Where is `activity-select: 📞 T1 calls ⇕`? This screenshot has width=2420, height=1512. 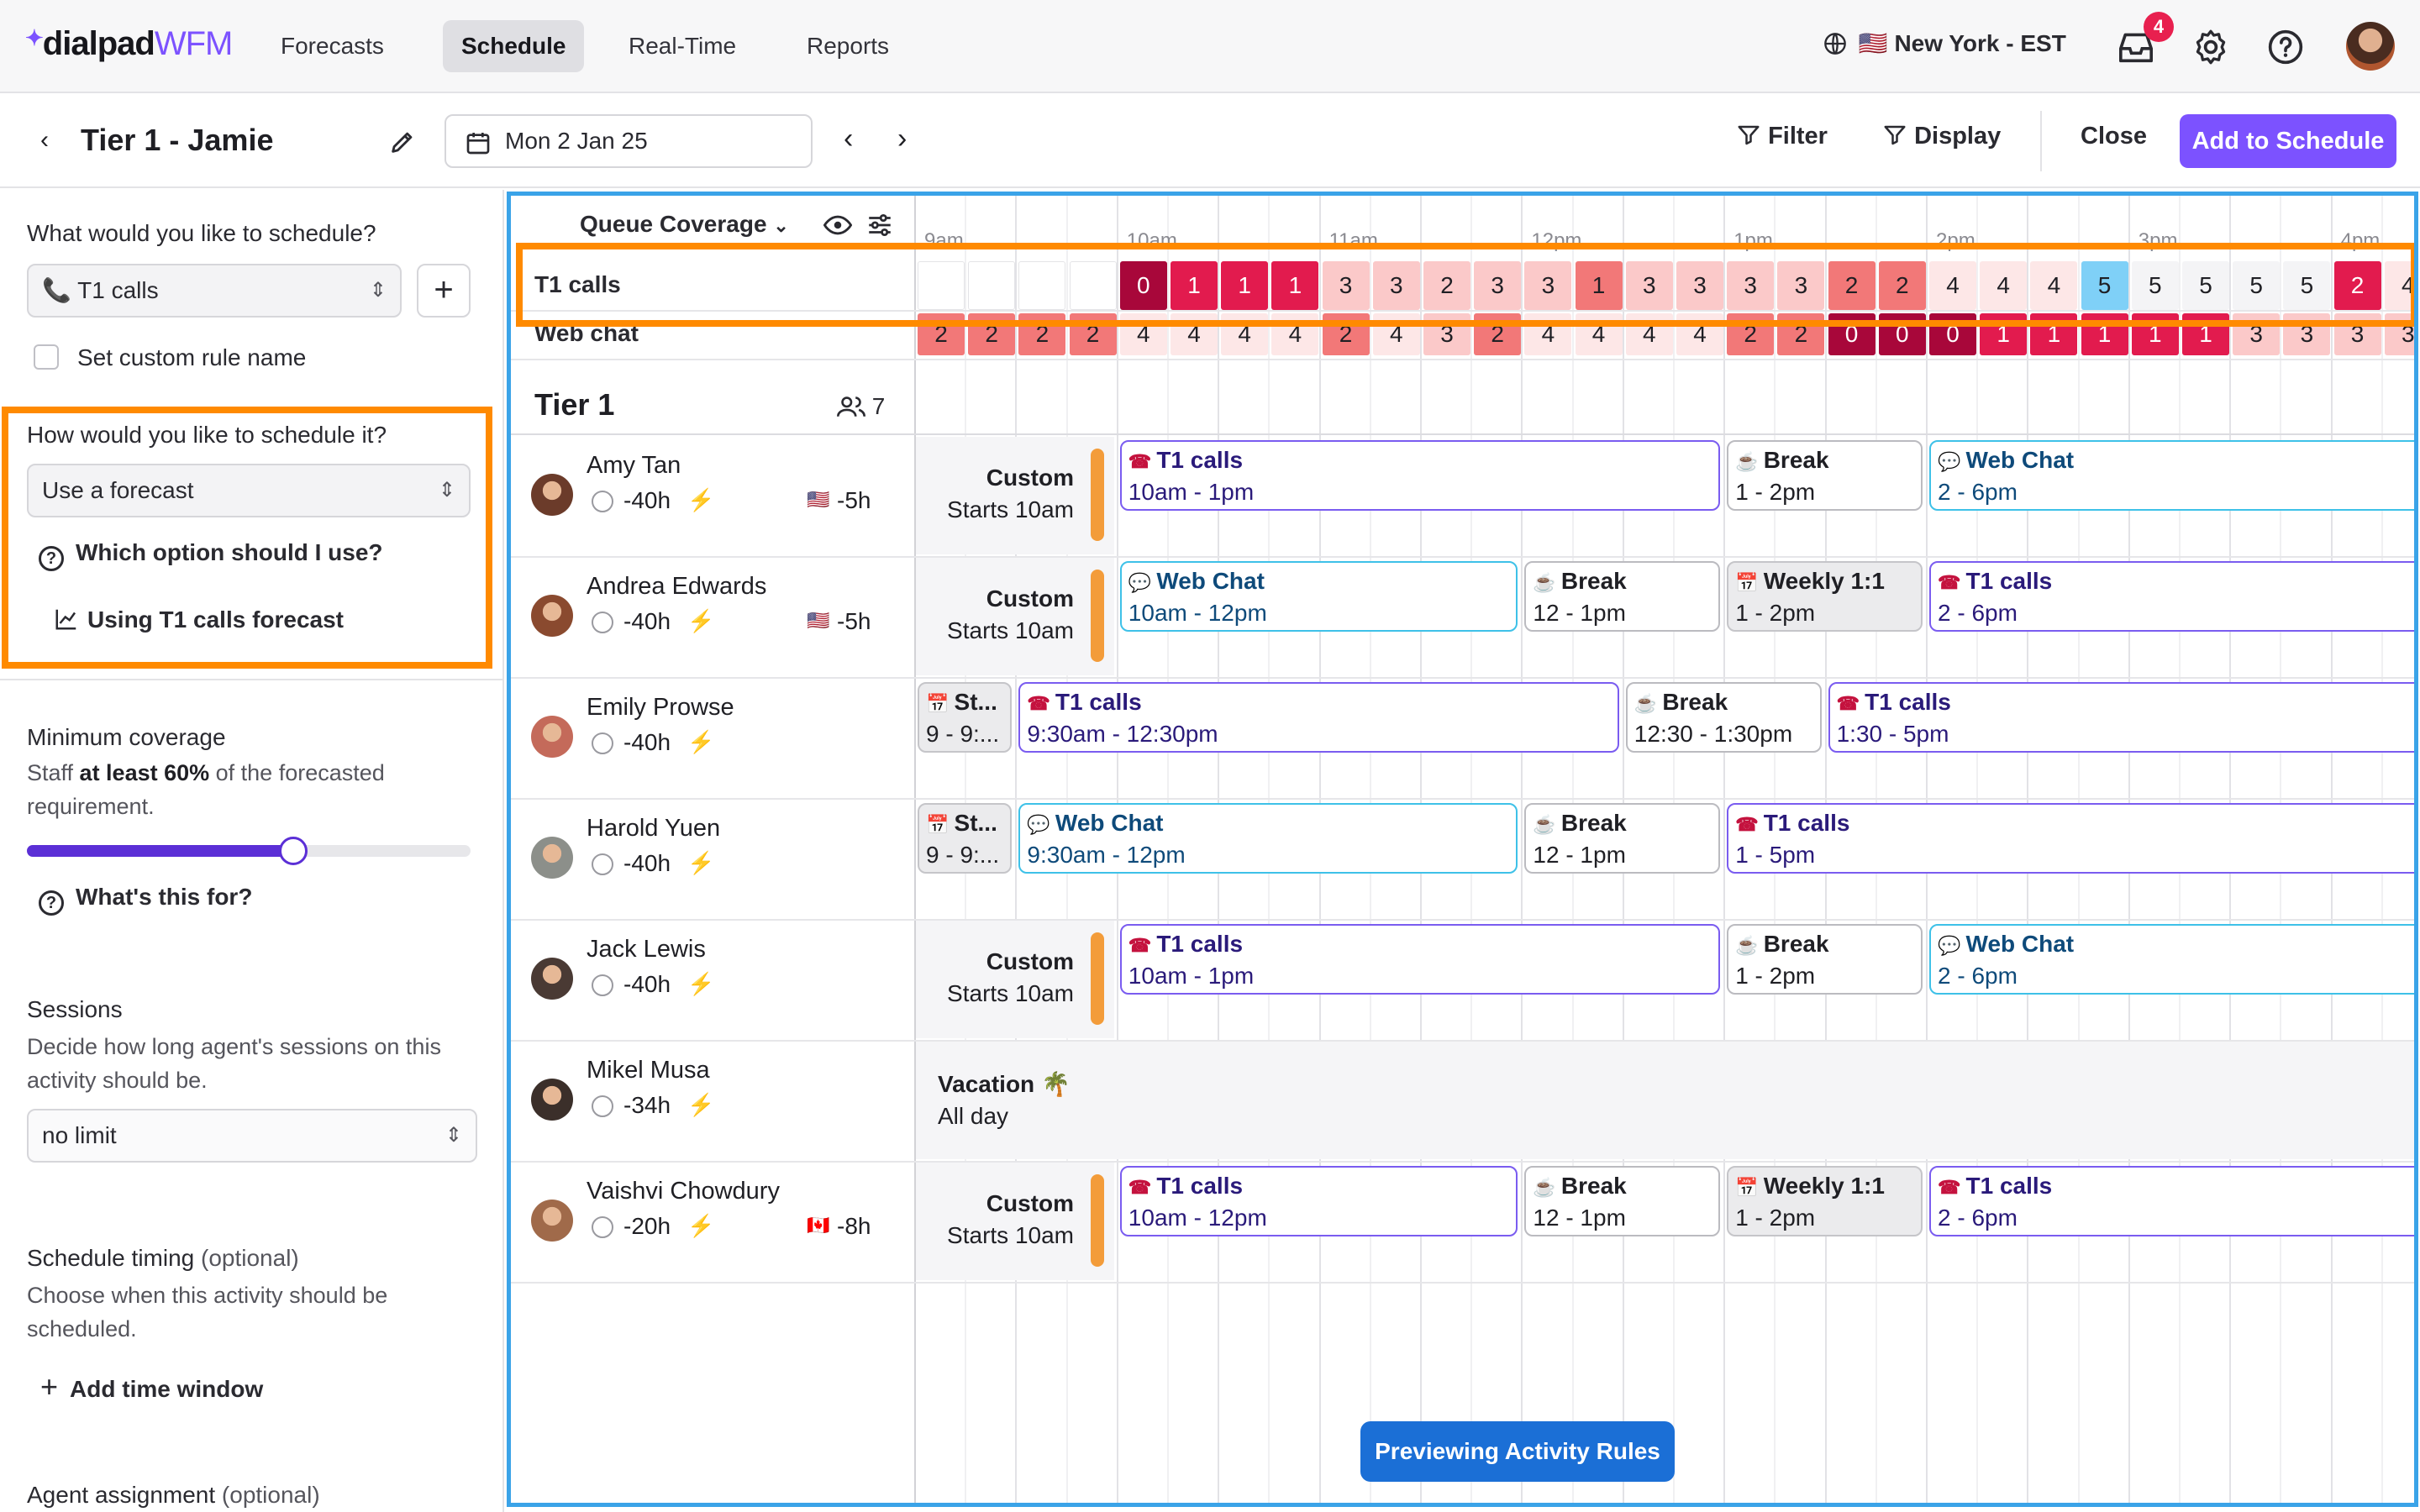 activity-select: 📞 T1 calls ⇕ is located at coordinates (214, 291).